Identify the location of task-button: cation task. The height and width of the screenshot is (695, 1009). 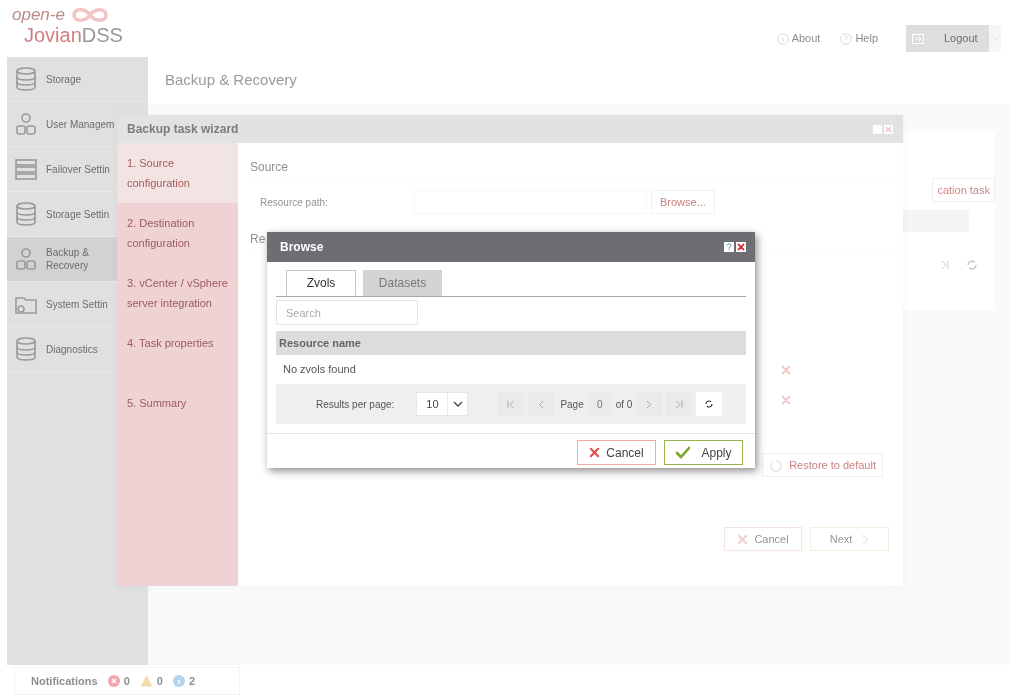
(963, 190).